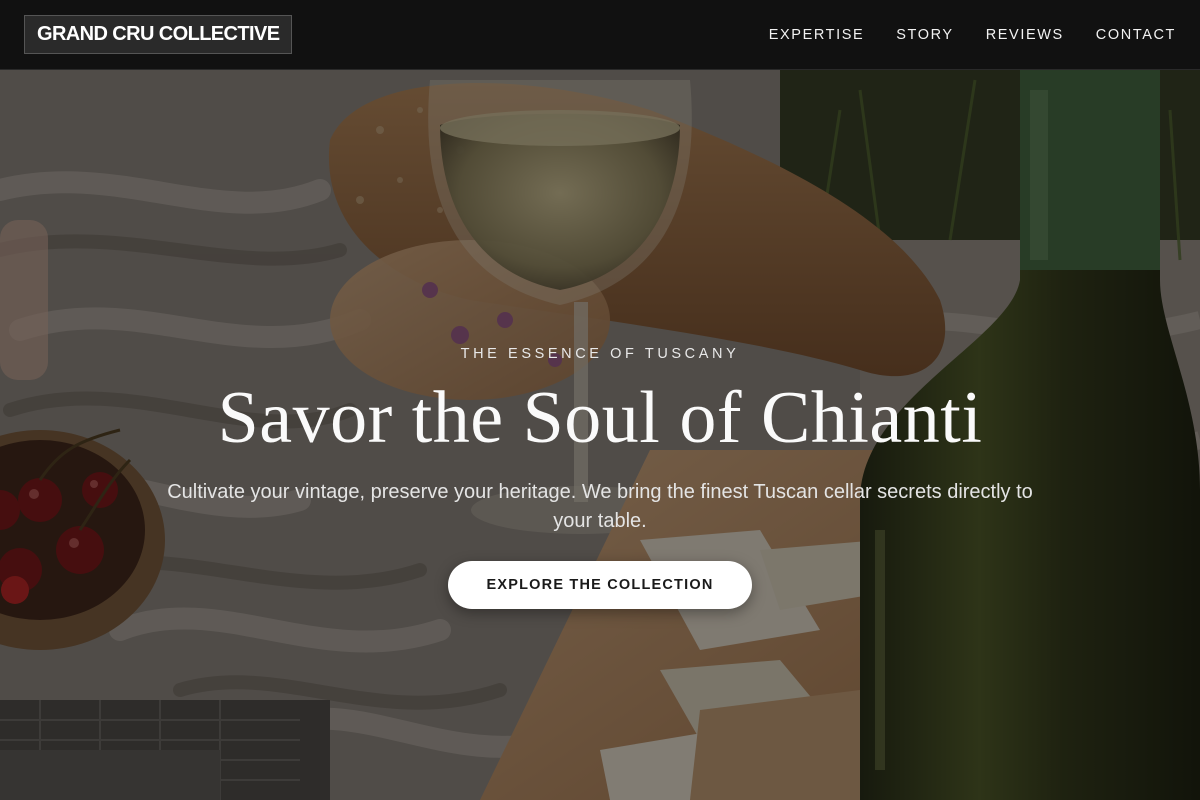 This screenshot has height=800, width=1200. What do you see at coordinates (1136, 35) in the screenshot?
I see `nav-item-contact: CONTACT` at bounding box center [1136, 35].